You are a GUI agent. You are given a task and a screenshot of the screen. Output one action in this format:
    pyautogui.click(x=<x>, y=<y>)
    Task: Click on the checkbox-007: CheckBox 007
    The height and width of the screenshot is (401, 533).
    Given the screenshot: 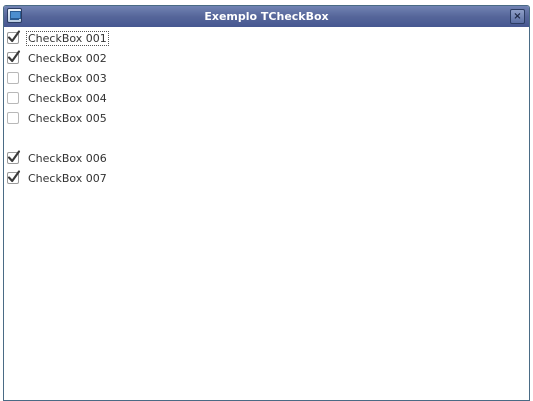 What is the action you would take?
    pyautogui.click(x=58, y=178)
    